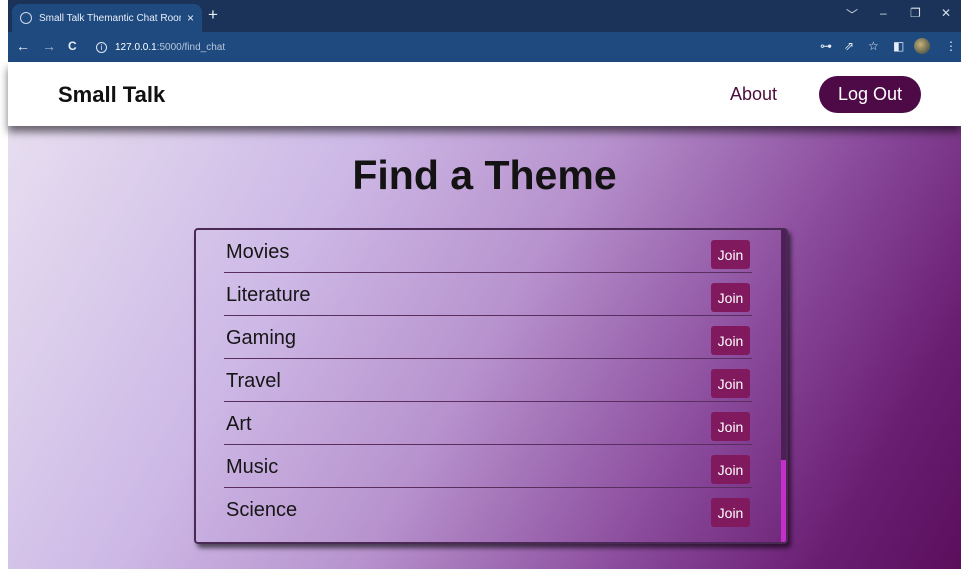  I want to click on theme-row: Music Join, so click(488, 466).